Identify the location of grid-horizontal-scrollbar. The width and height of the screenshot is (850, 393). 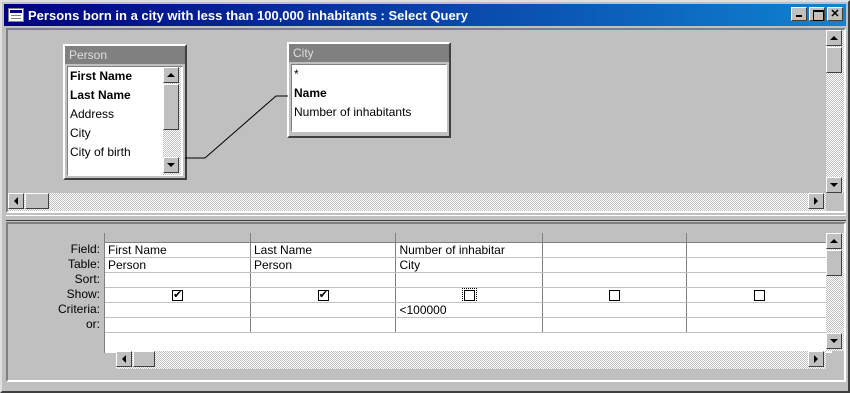
(471, 360).